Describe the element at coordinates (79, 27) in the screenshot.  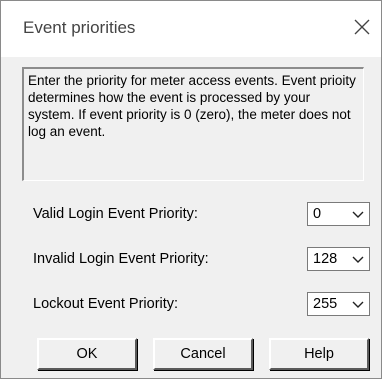
I see `dialog-title: Event priorities` at that location.